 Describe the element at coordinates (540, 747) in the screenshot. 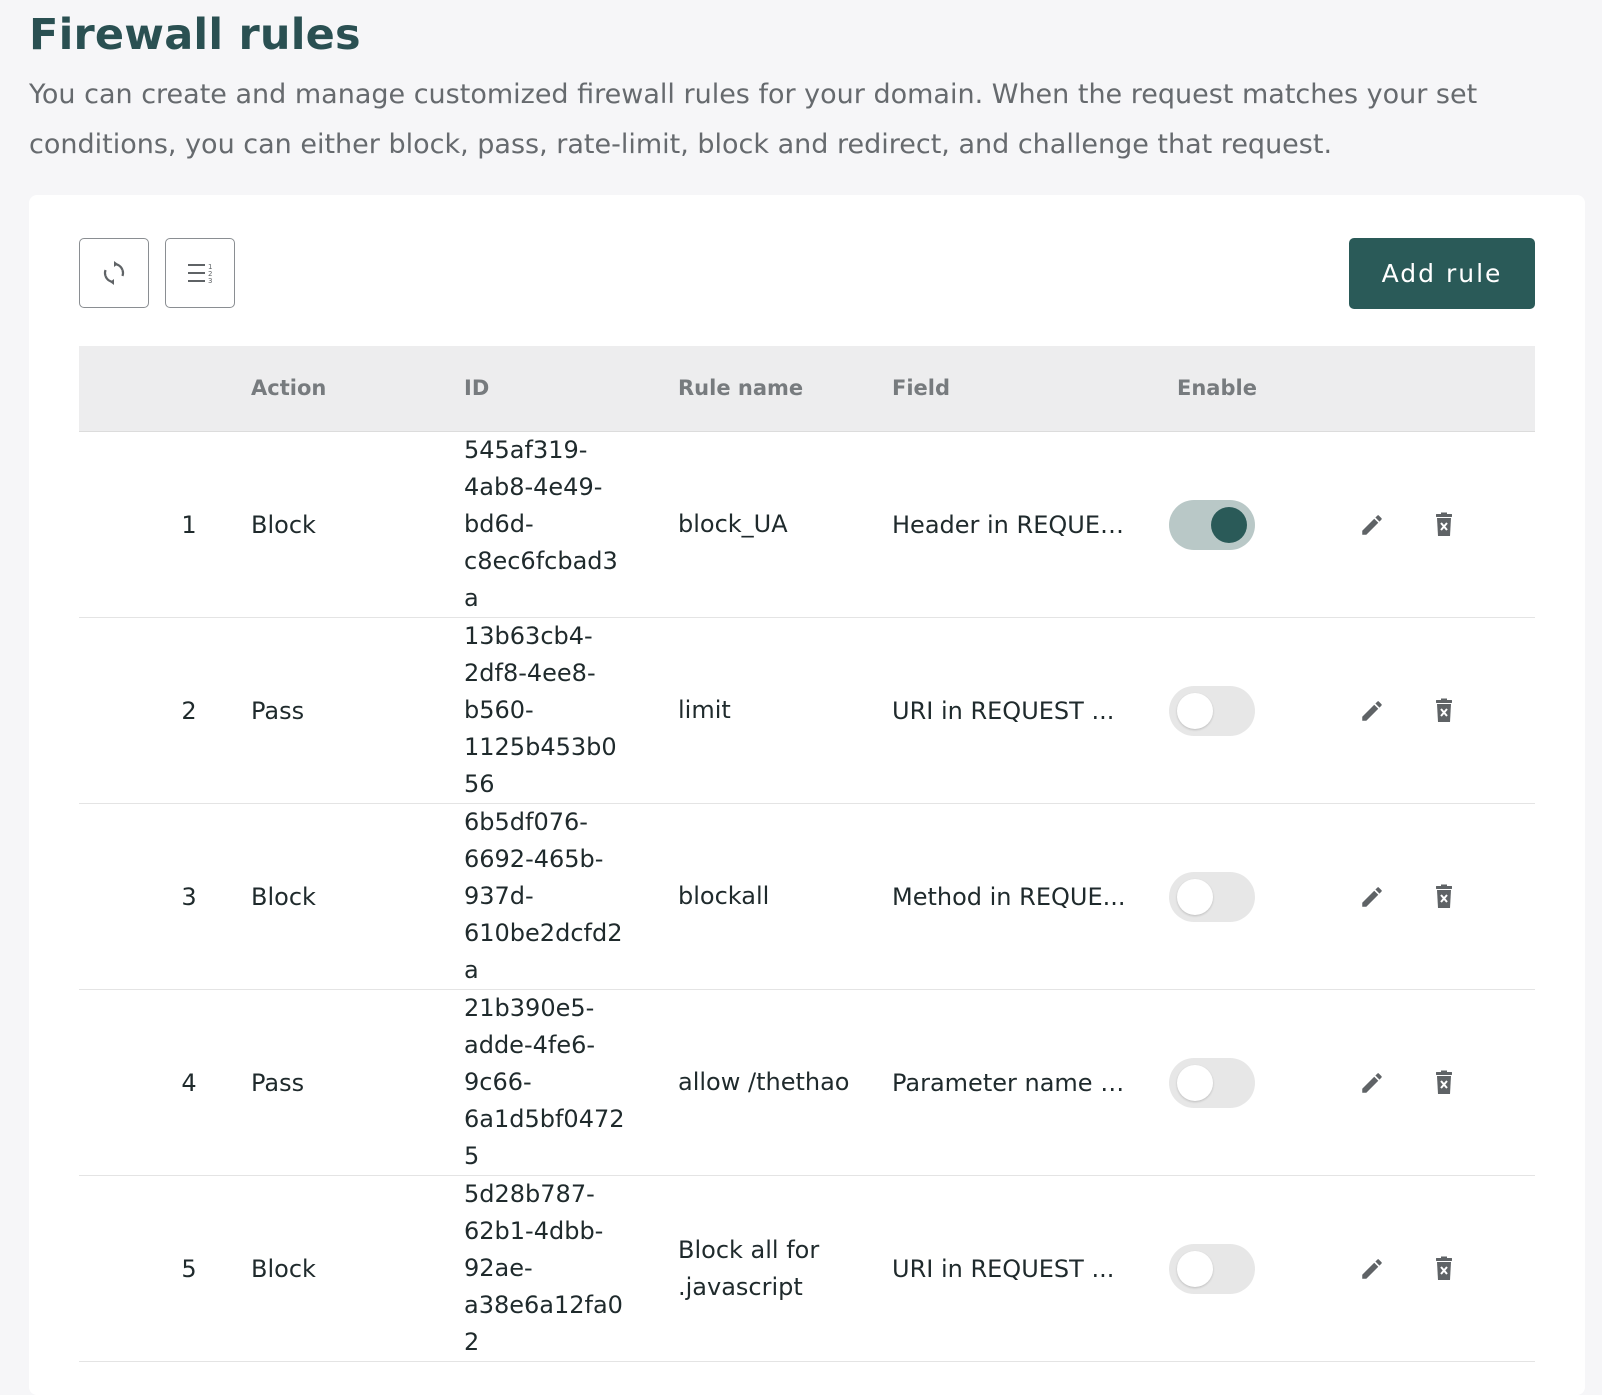

I see `row-id-line: 1125b453b0` at that location.